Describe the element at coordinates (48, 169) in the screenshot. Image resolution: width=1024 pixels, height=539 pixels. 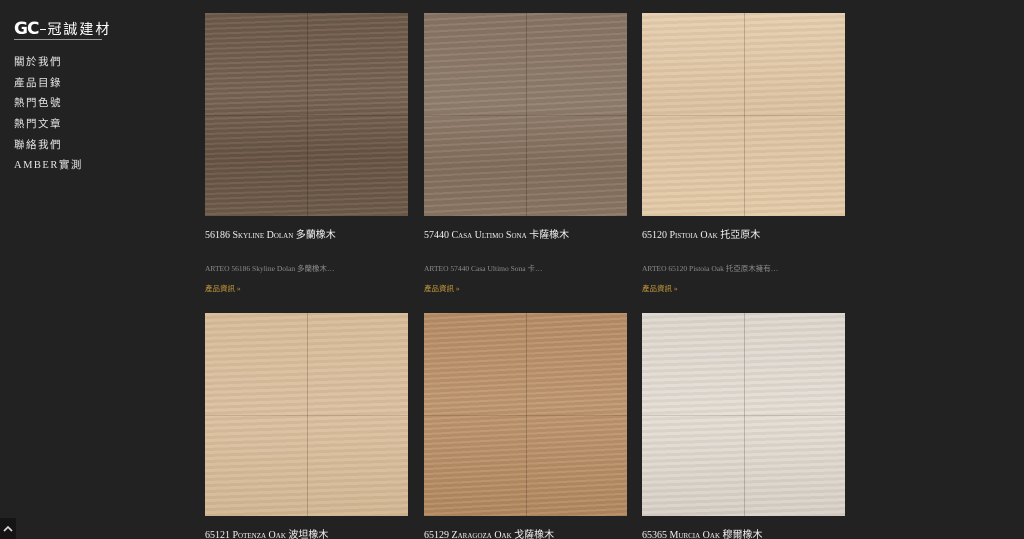
I see `nav-item-amber-test: AMBER實測` at that location.